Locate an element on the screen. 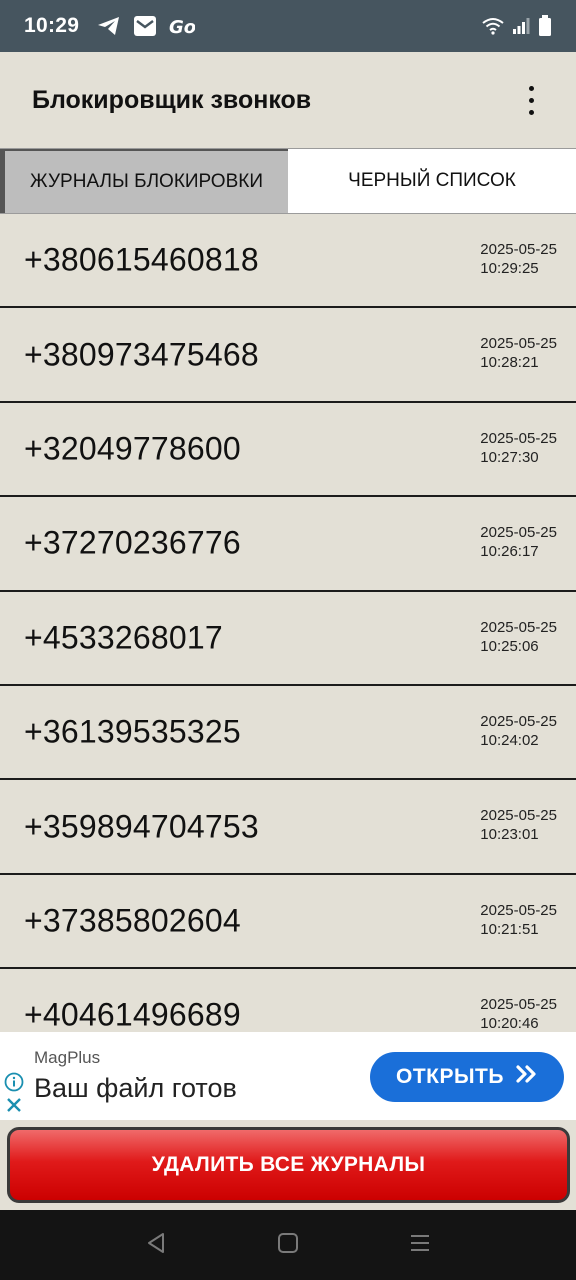 The width and height of the screenshot is (576, 1280). log-time: 10:27:30 is located at coordinates (509, 457).